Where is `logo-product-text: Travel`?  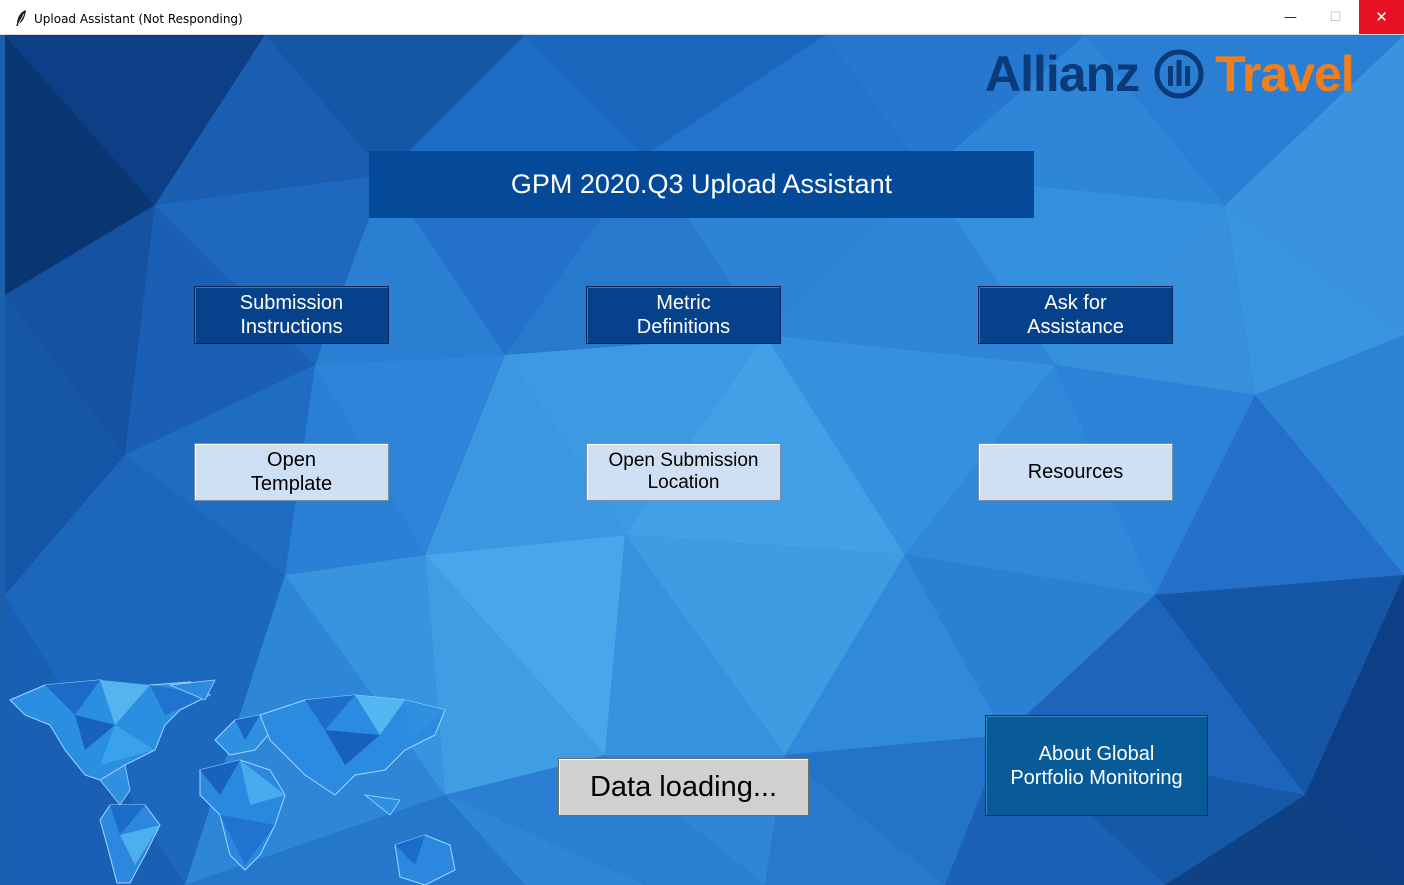 logo-product-text: Travel is located at coordinates (1285, 74).